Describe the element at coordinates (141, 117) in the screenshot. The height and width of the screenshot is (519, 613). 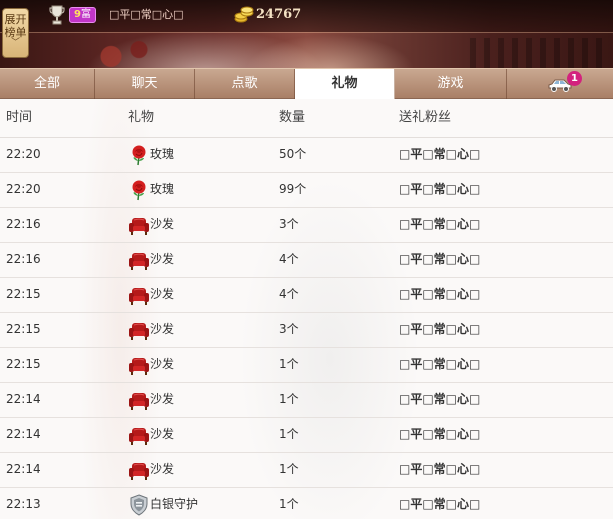
I see `column-header-gift: 礼物` at that location.